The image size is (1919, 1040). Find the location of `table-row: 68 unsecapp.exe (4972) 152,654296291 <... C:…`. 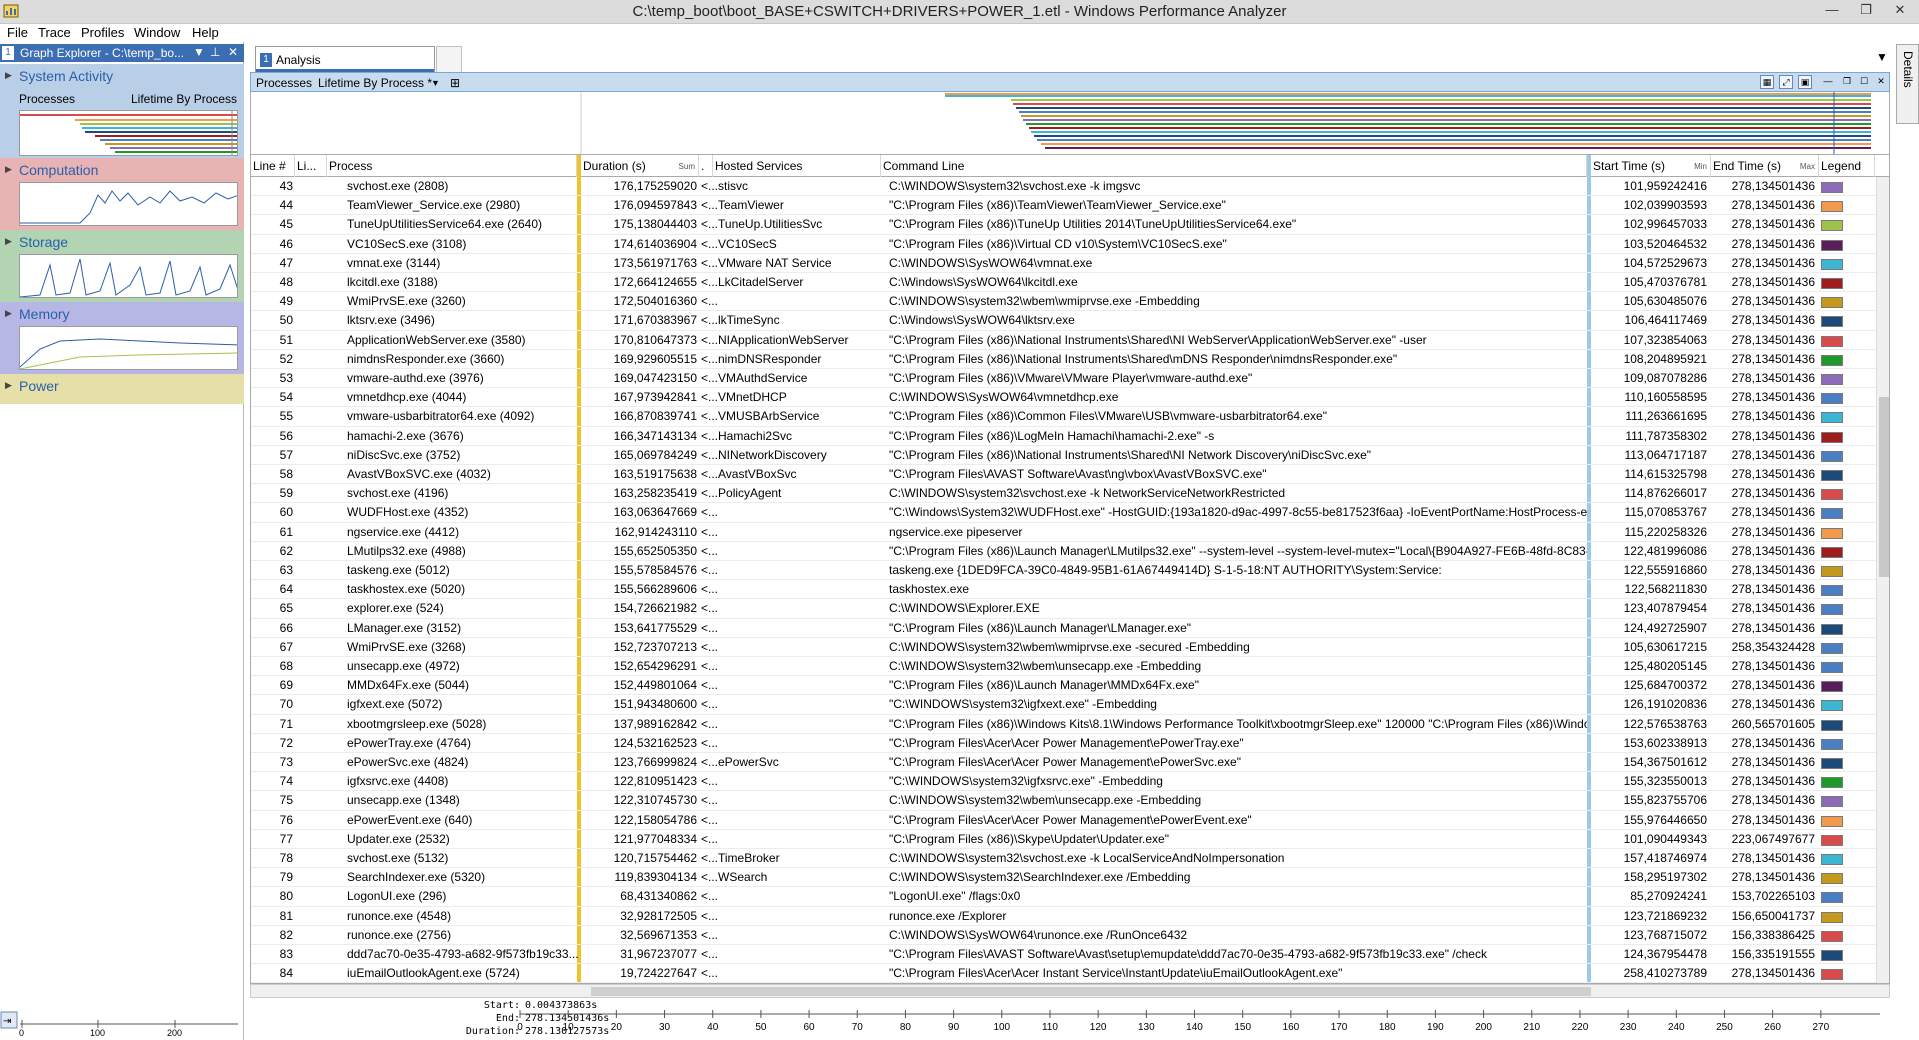

table-row: 68 unsecapp.exe (4972) 152,654296291 <... C:… is located at coordinates (1070, 667).